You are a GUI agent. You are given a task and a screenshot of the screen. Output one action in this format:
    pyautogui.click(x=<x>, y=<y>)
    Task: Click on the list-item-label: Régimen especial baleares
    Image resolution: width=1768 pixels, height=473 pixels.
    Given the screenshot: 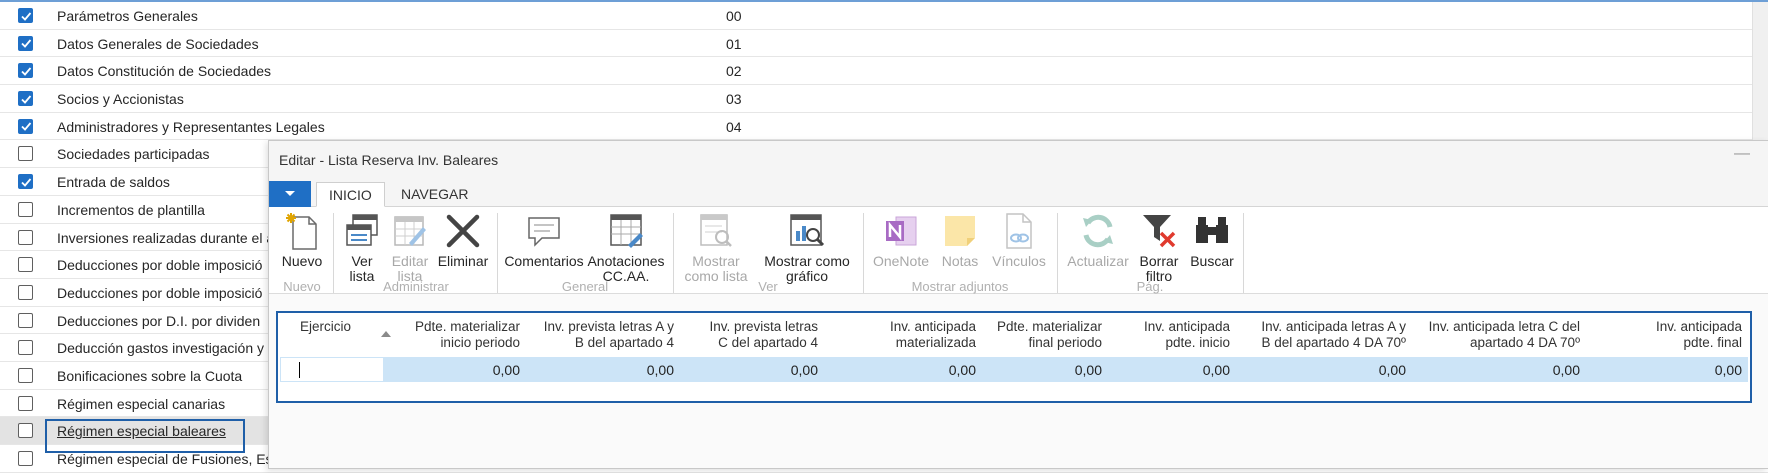 What is the action you would take?
    pyautogui.click(x=141, y=431)
    